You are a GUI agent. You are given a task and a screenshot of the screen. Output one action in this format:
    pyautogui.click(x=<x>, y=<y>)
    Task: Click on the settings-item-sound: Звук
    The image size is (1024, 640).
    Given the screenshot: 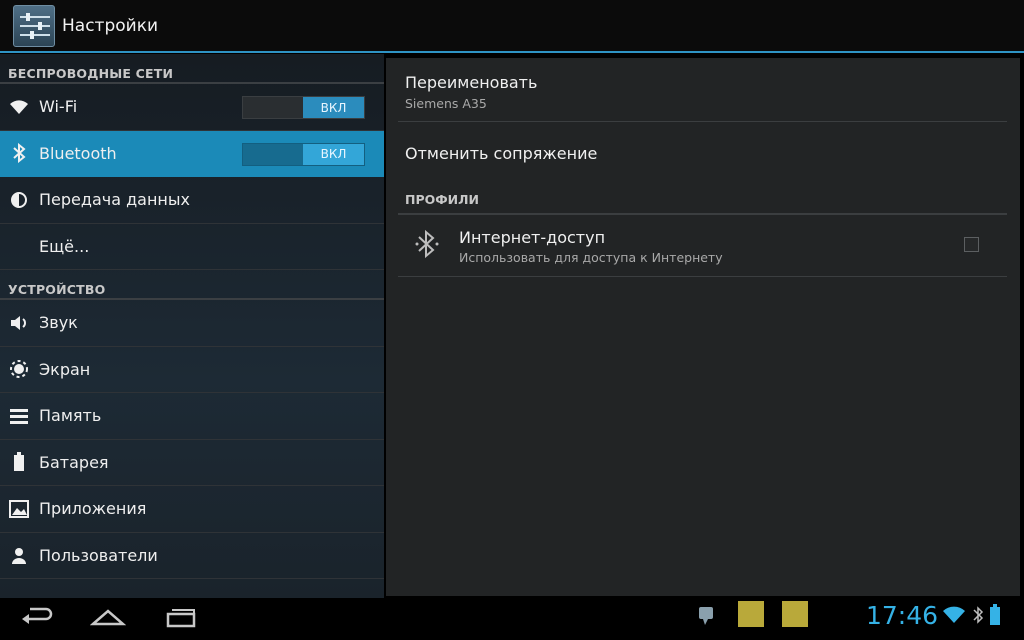 What is the action you would take?
    pyautogui.click(x=192, y=323)
    